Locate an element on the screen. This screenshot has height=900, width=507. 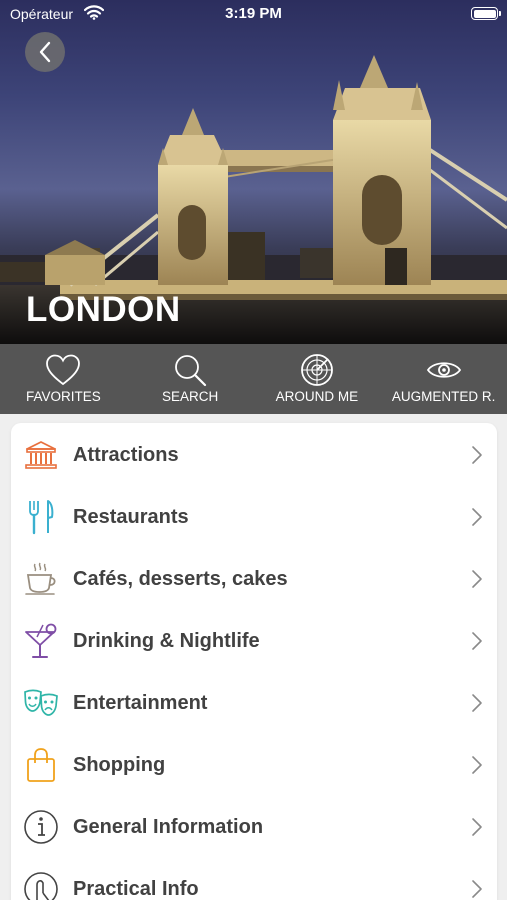
favorites-button: FAVORITES is located at coordinates (63, 379).